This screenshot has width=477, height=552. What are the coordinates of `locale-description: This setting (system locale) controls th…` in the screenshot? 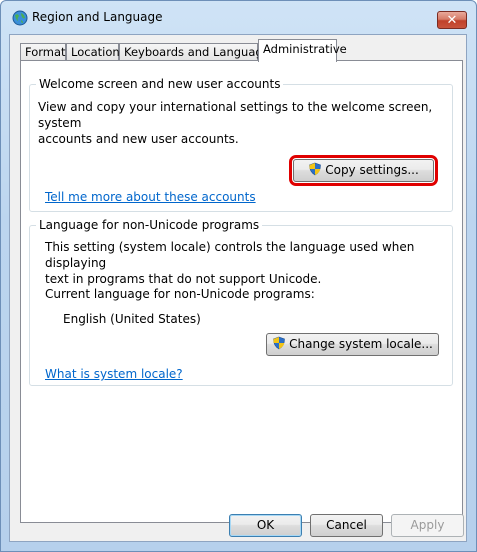 It's located at (245, 263).